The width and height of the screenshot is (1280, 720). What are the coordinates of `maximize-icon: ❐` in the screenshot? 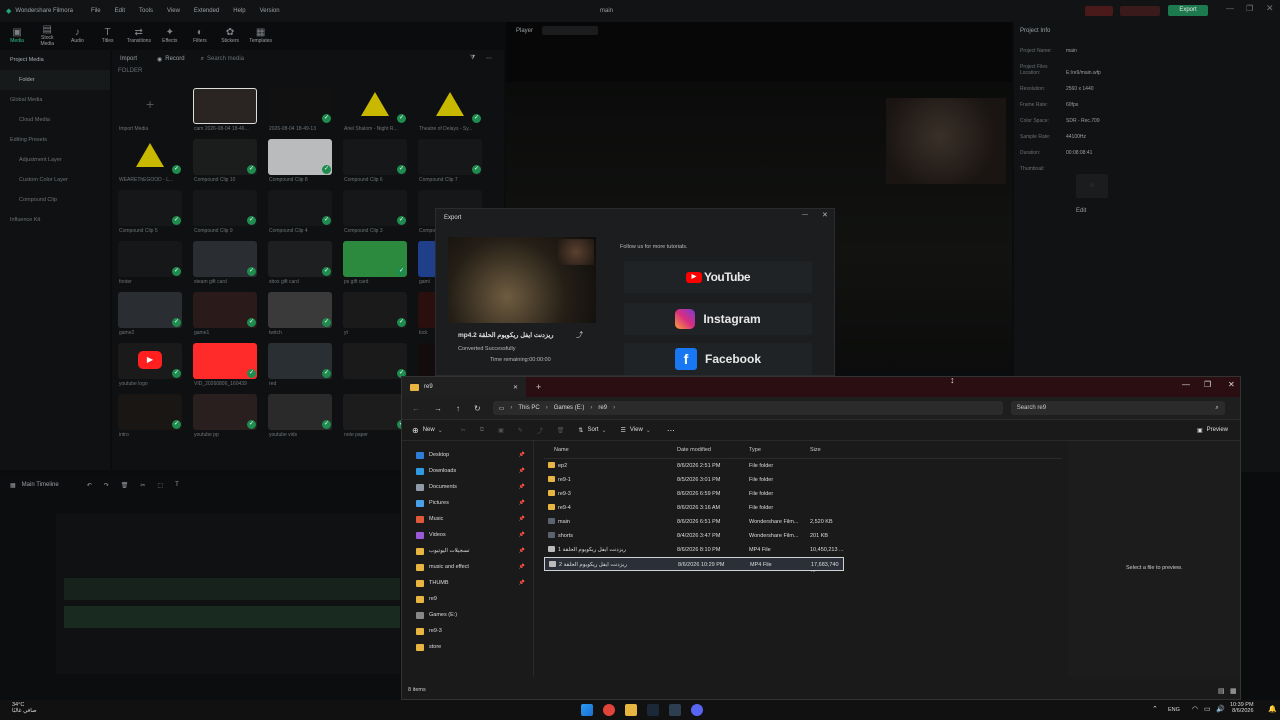 It's located at (1249, 8).